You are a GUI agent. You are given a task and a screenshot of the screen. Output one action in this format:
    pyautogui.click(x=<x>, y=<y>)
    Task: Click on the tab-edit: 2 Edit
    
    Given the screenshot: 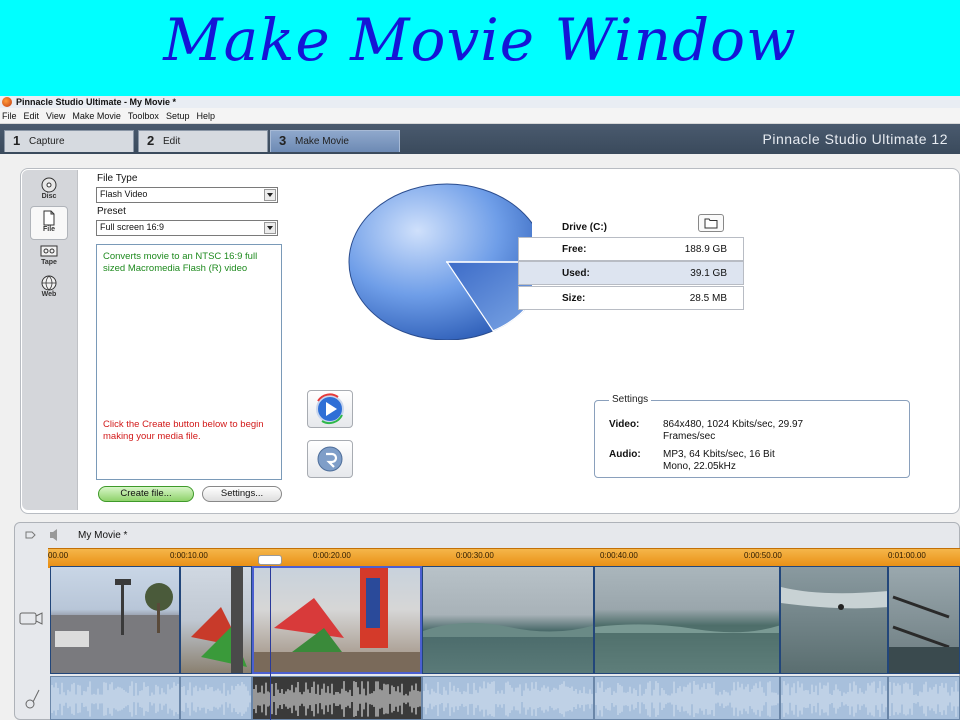 What is the action you would take?
    pyautogui.click(x=203, y=141)
    